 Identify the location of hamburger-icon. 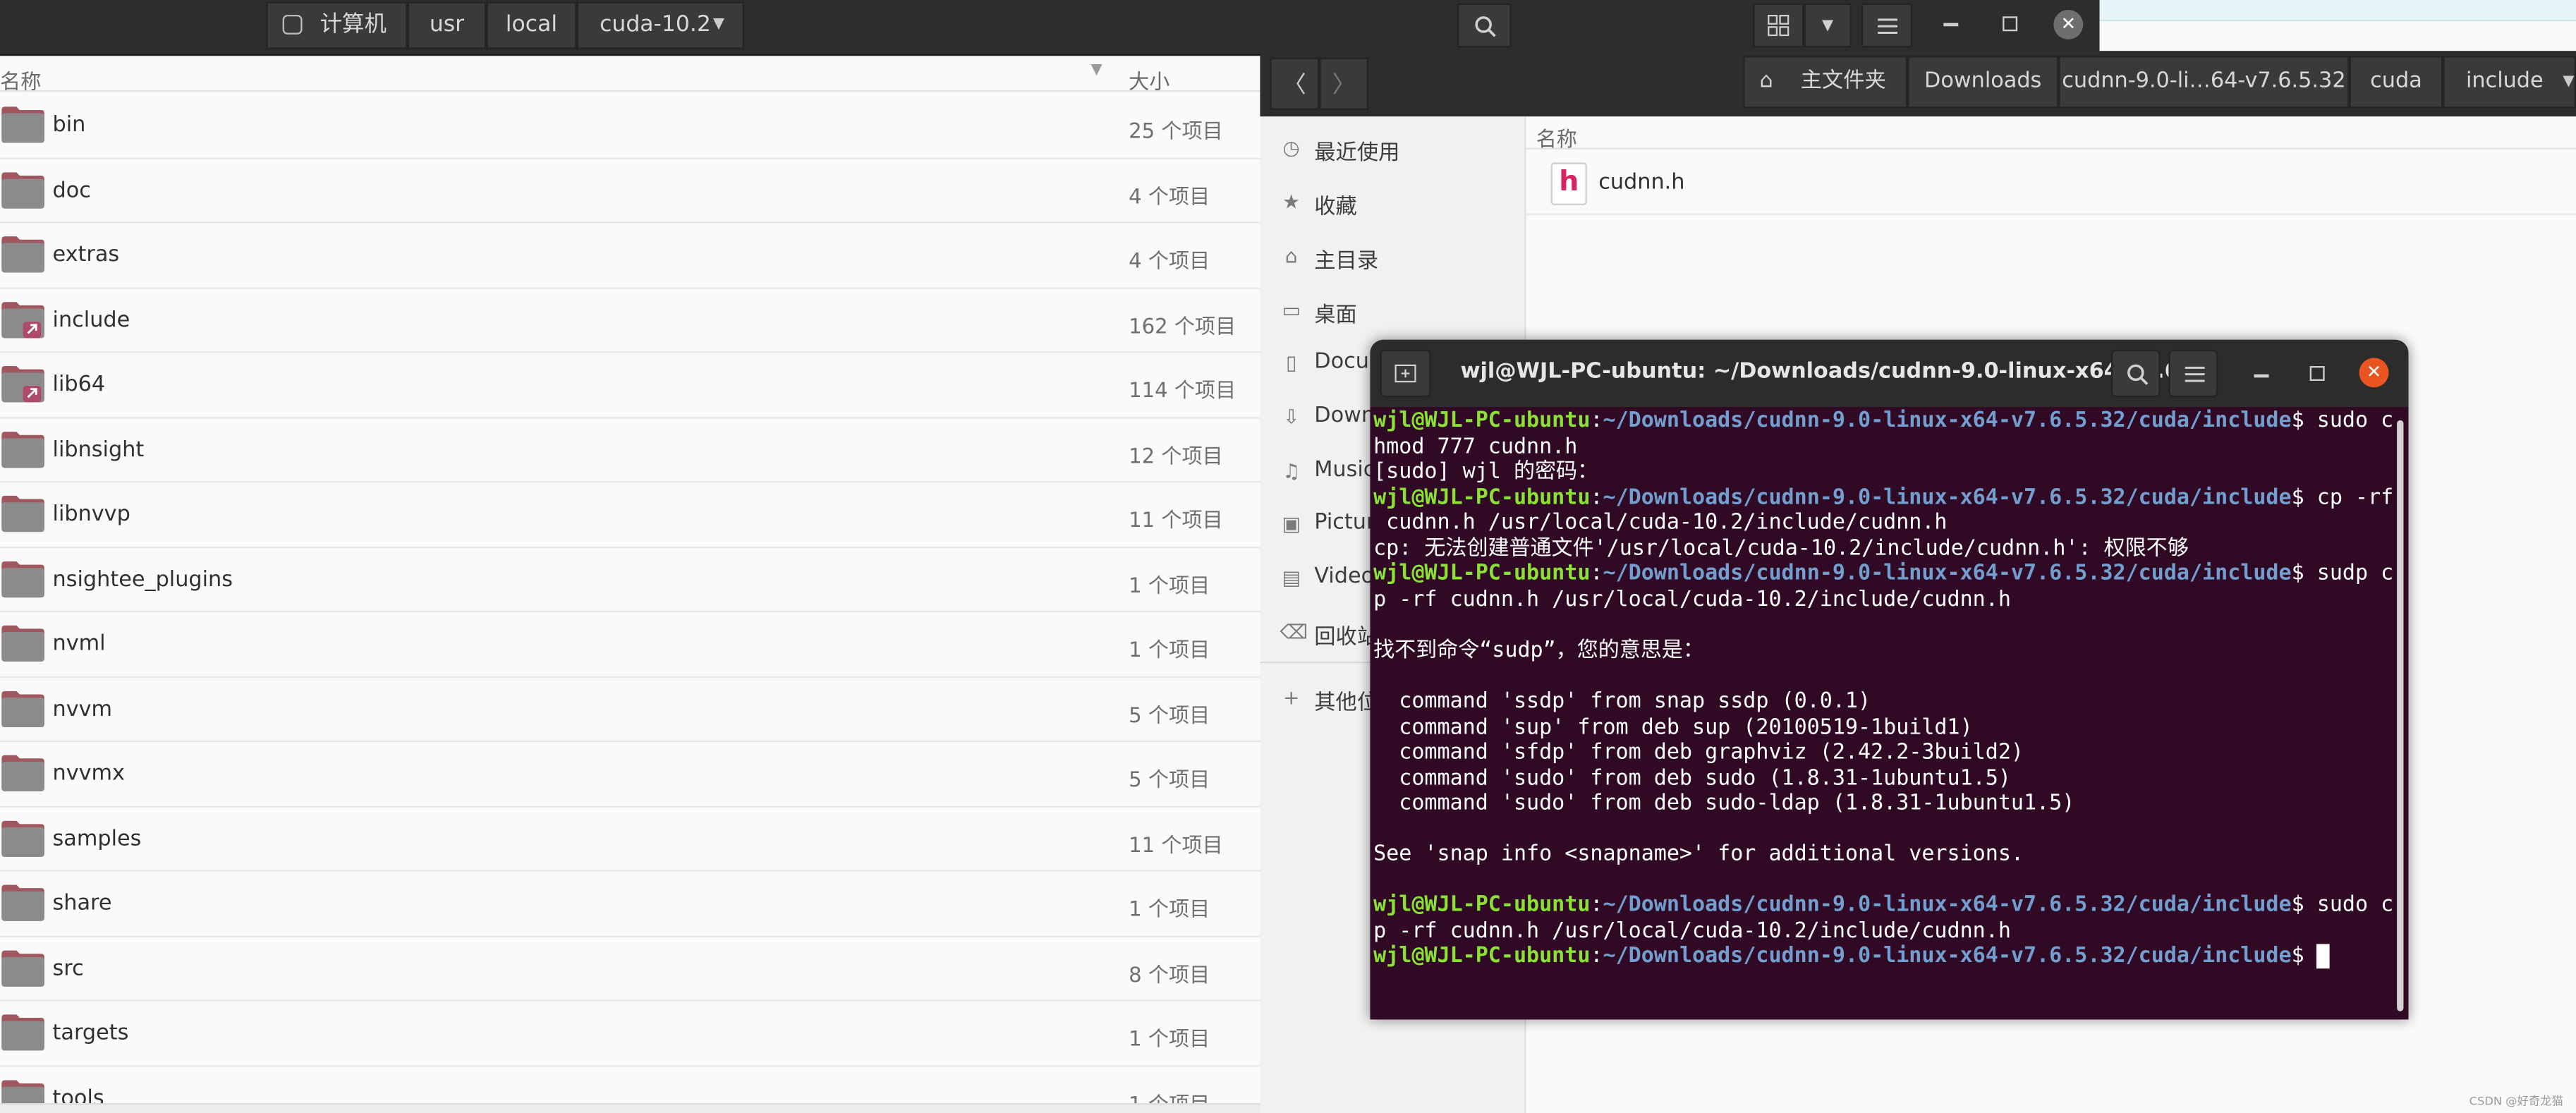
(1887, 26).